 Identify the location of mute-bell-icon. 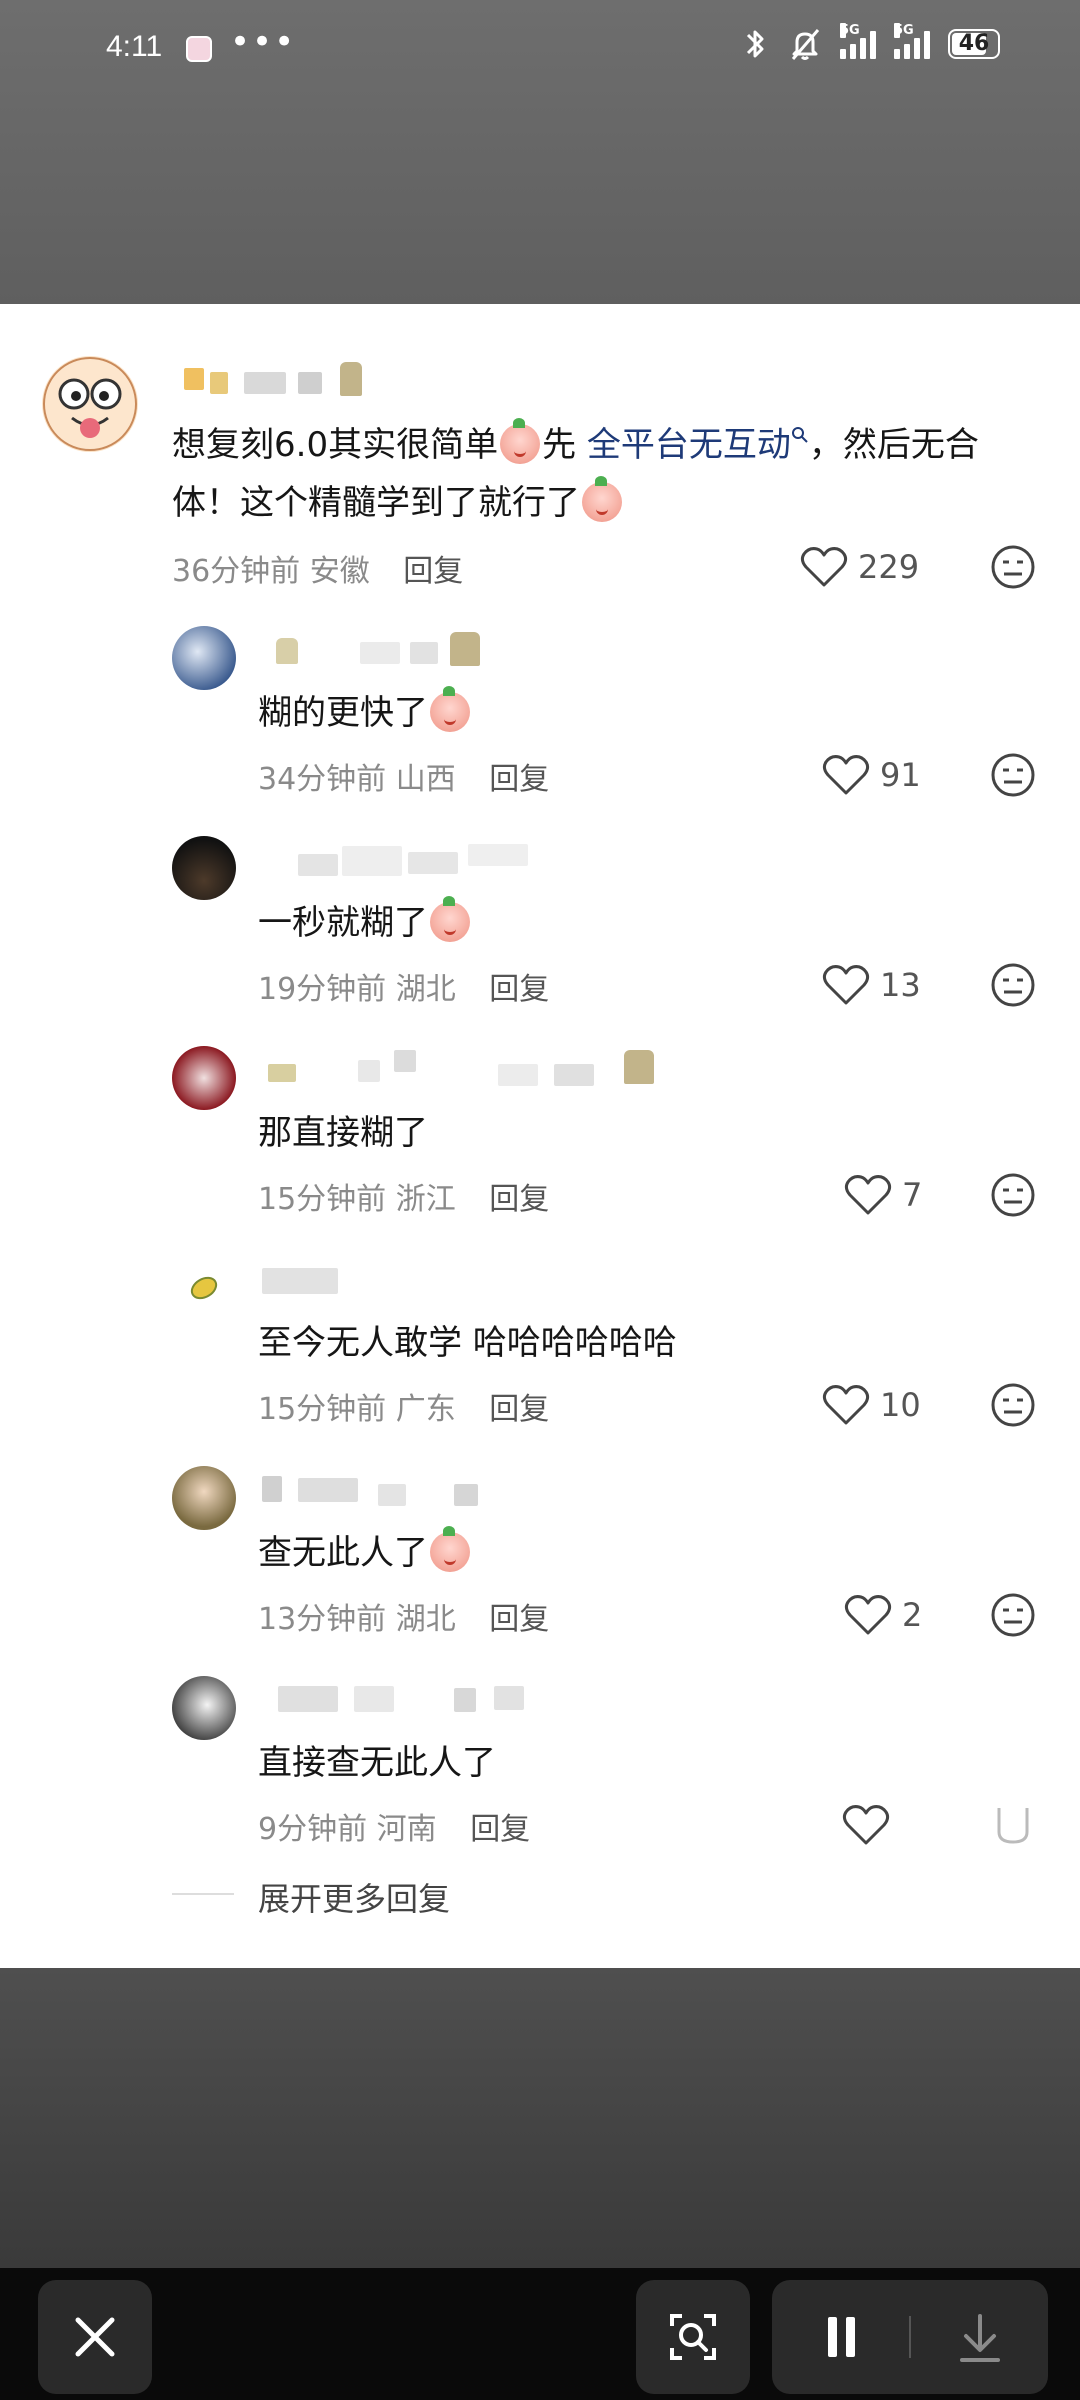
(805, 44).